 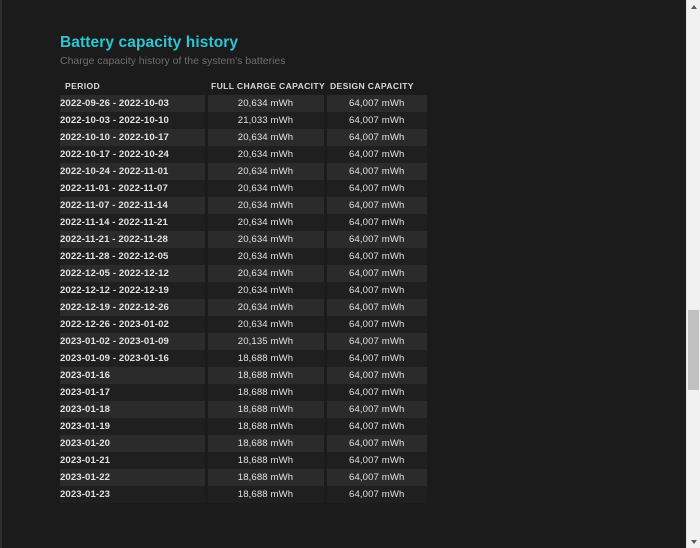 I want to click on scroll-up-arrow-icon, so click(x=693, y=6).